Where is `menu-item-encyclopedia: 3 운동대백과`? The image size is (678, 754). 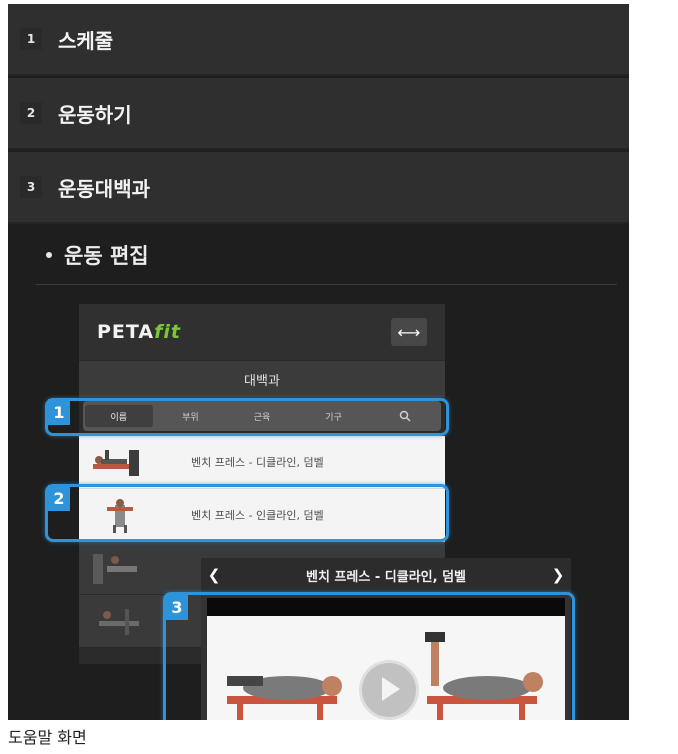 menu-item-encyclopedia: 3 운동대백과 is located at coordinates (318, 188).